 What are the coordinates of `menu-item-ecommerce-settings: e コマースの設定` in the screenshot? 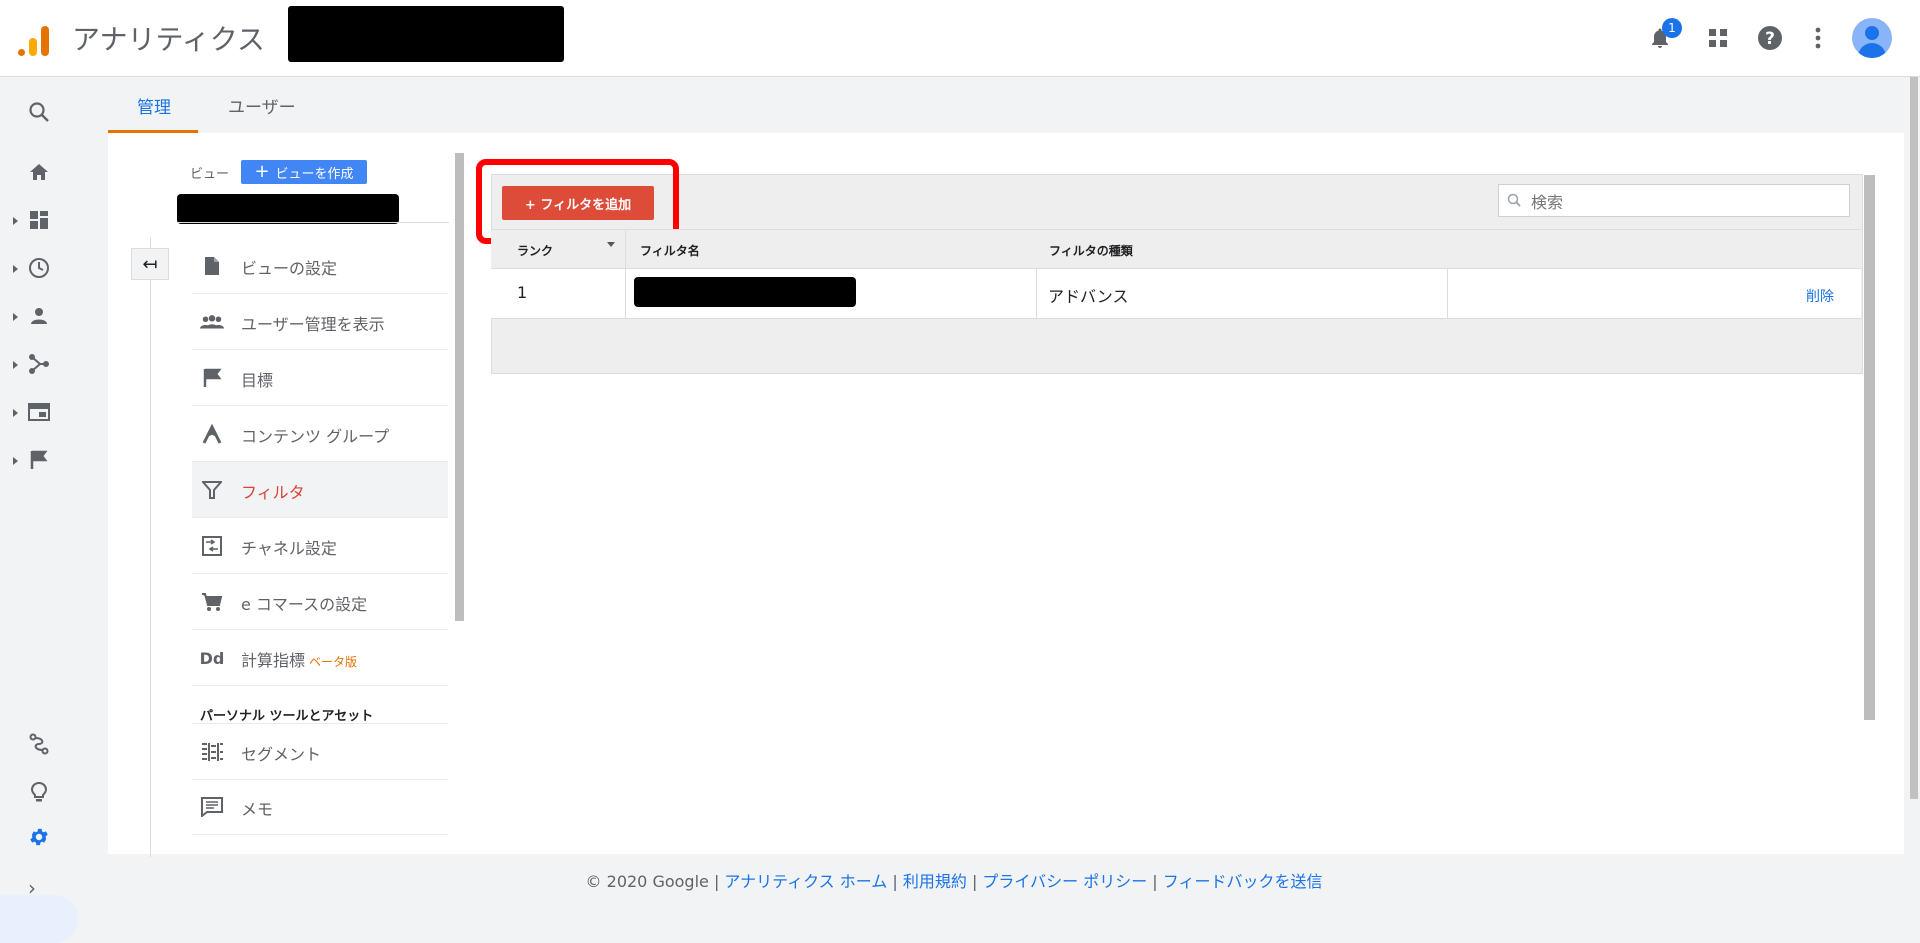 It's located at (320, 602).